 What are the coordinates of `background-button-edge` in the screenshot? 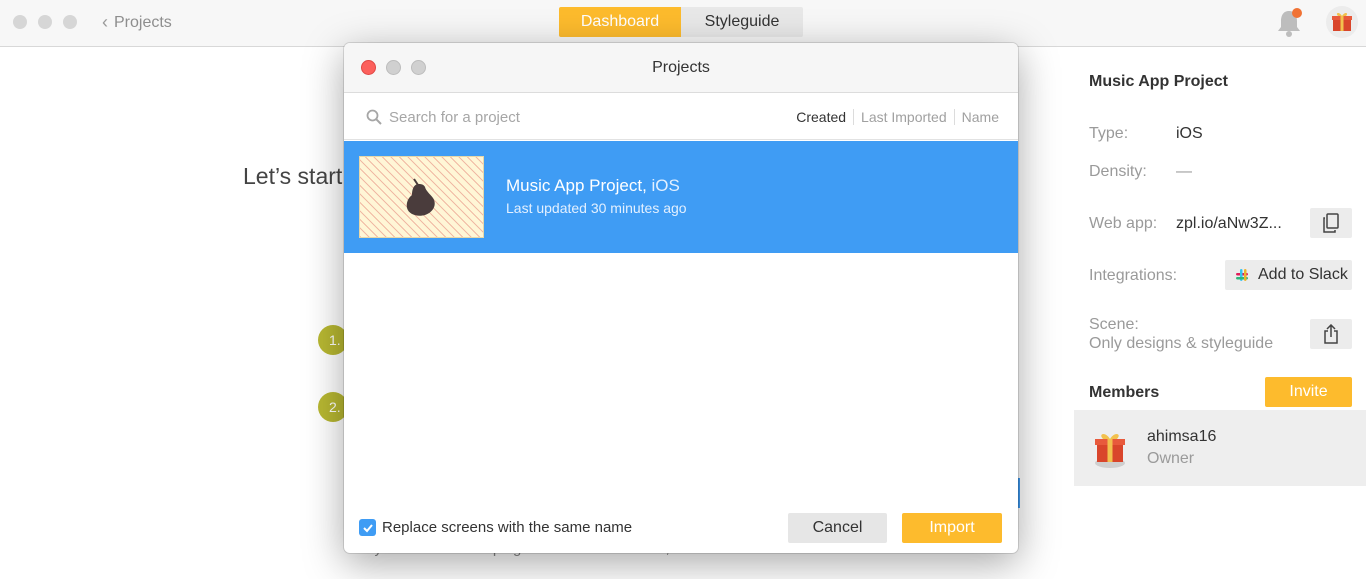 It's located at (1019, 493).